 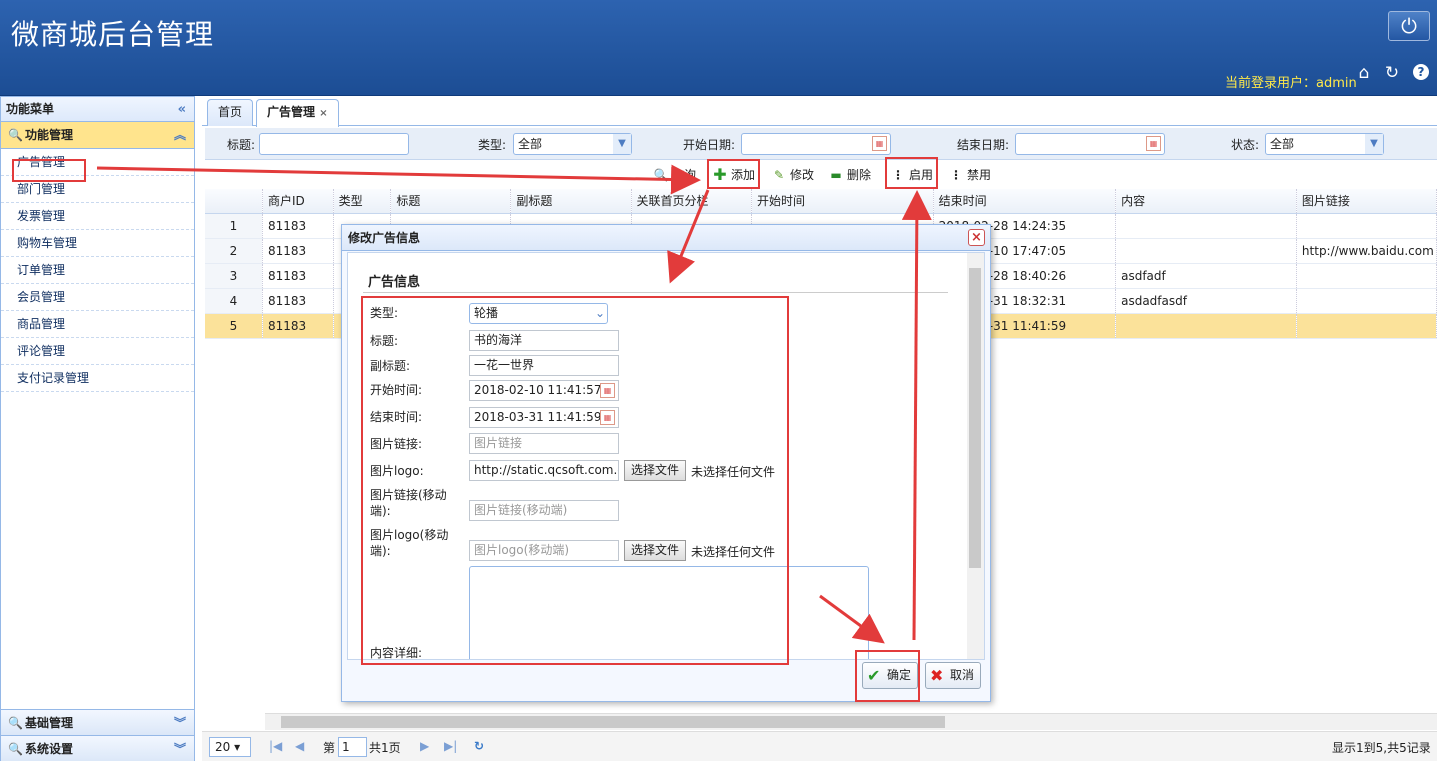 What do you see at coordinates (802, 175) in the screenshot?
I see `edit-label: 修改` at bounding box center [802, 175].